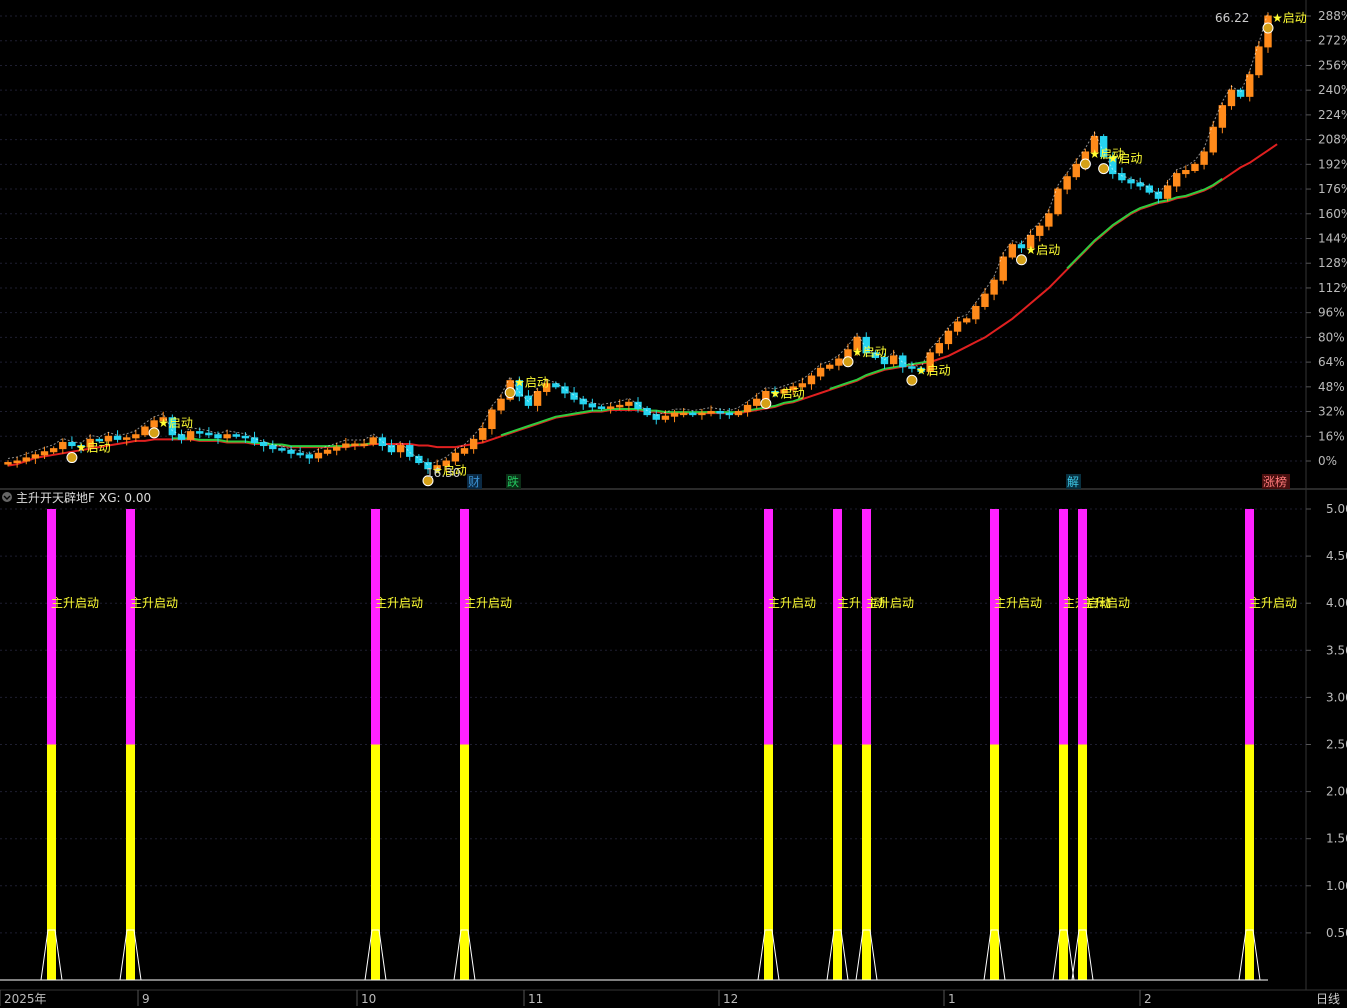 Image resolution: width=1347 pixels, height=1008 pixels. I want to click on y-tick-label: 144%, so click(1332, 239).